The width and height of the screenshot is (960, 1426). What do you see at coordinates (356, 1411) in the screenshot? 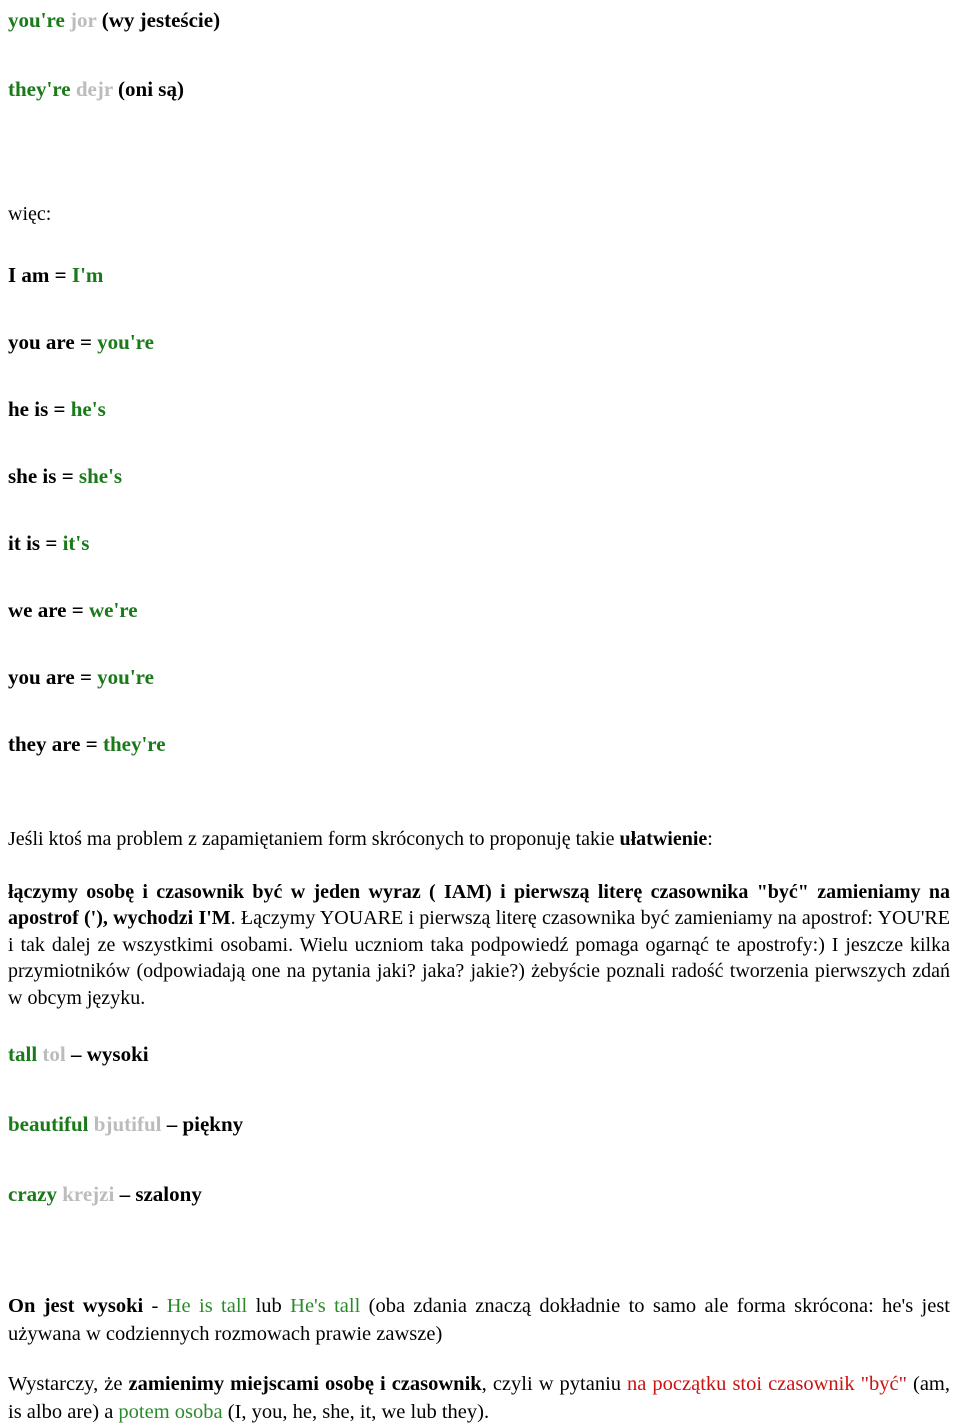
I see `rule-text-4: (I, you, he, she, it, we lub they).` at bounding box center [356, 1411].